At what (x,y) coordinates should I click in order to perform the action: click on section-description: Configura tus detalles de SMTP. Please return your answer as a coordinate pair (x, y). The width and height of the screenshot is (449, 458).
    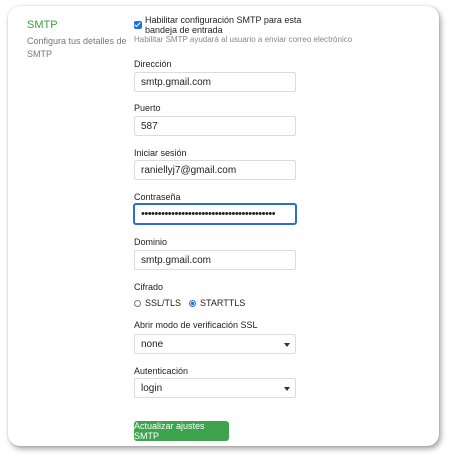
    Looking at the image, I should click on (77, 47).